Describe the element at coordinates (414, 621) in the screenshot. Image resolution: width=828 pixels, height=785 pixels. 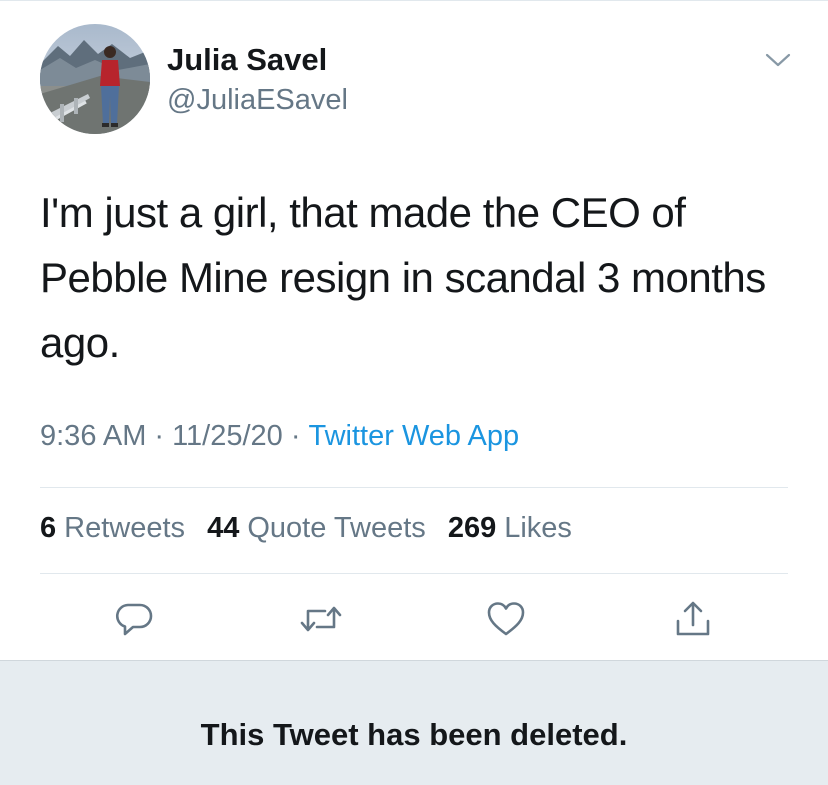
I see `tweet-actions` at that location.